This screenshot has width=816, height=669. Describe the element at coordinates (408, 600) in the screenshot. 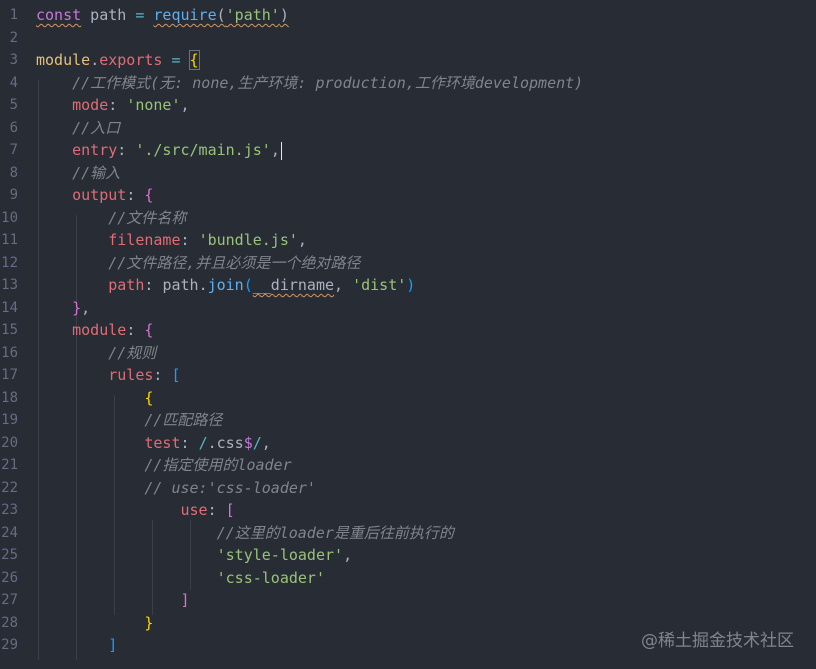

I see `code-line: 27 ]` at that location.